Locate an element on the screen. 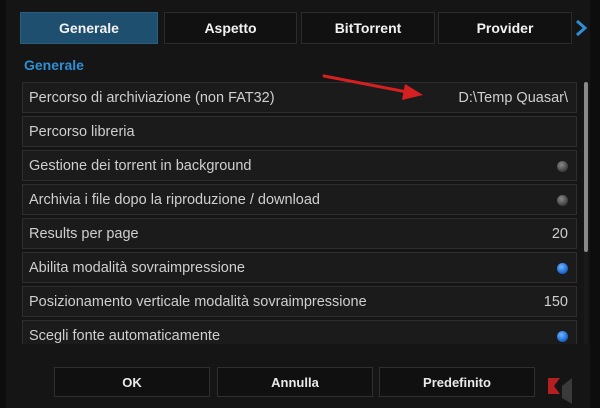 The height and width of the screenshot is (408, 600). ok-button: OK is located at coordinates (132, 382).